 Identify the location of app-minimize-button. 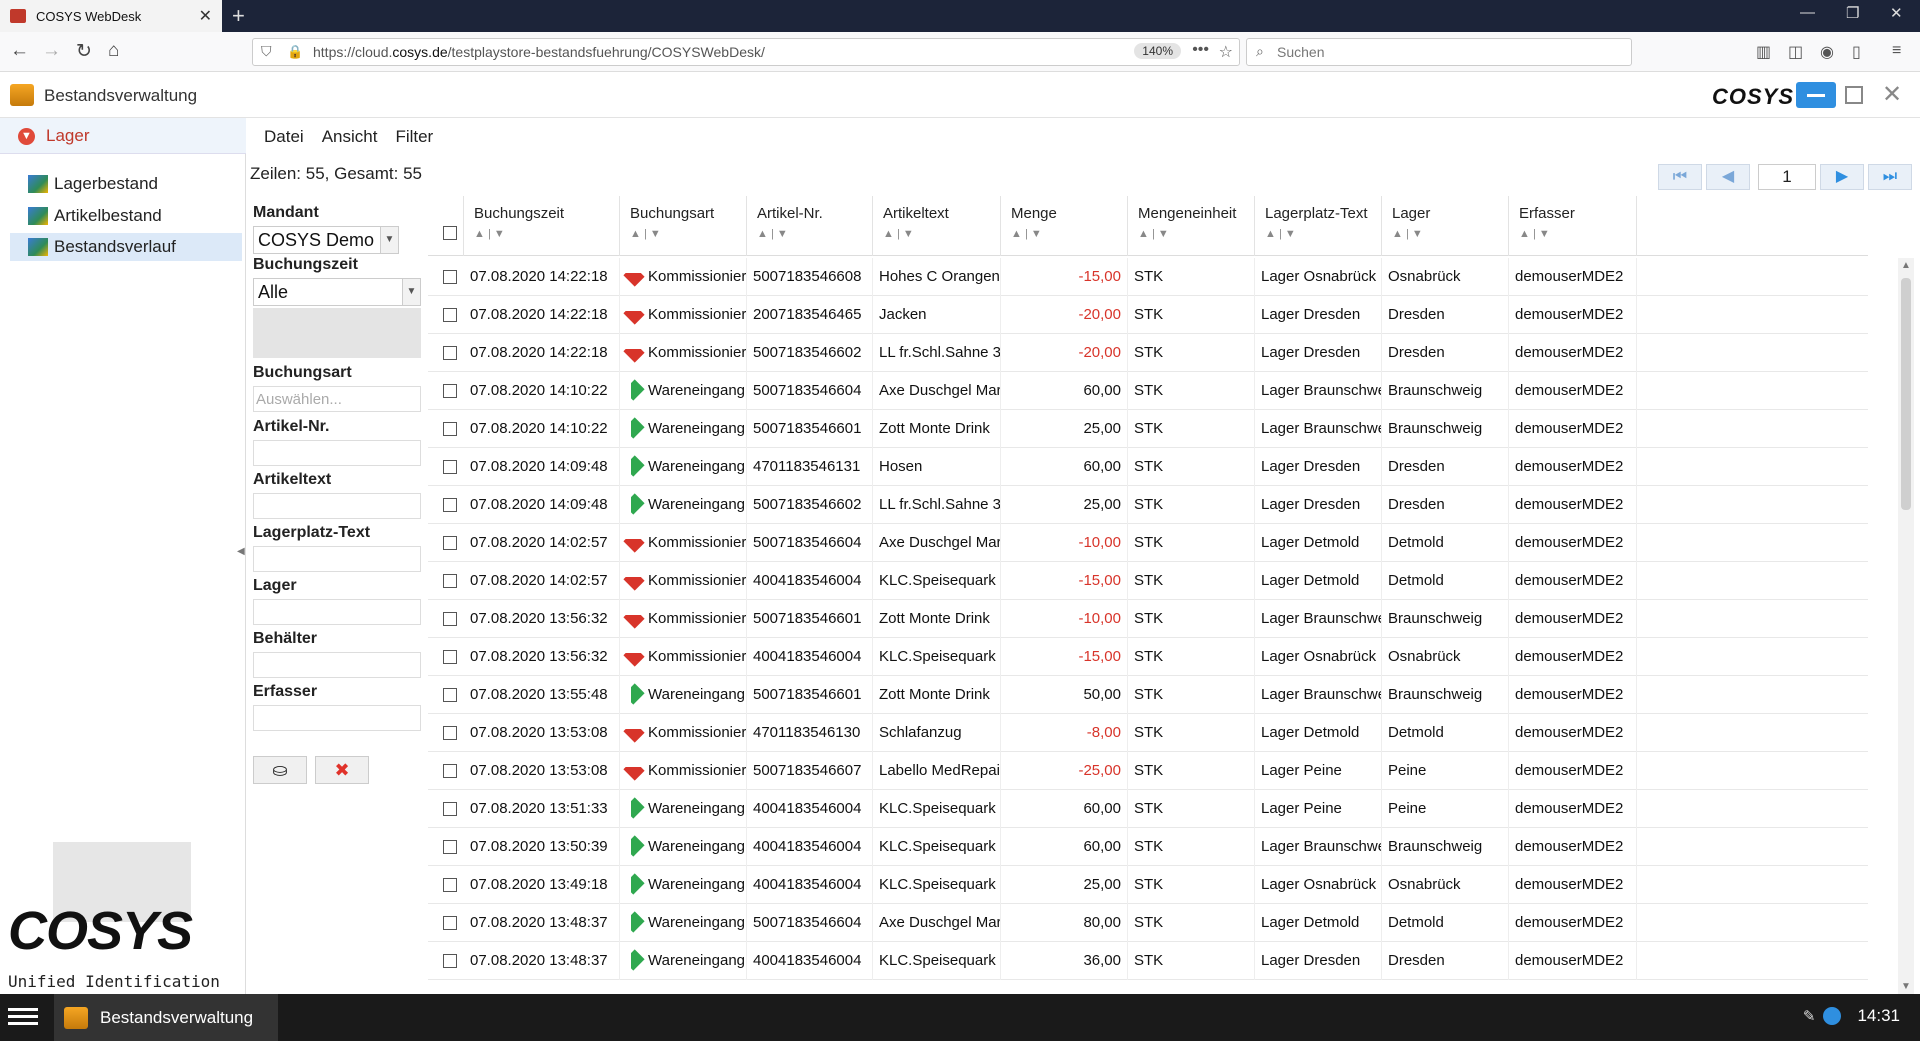
(1816, 95).